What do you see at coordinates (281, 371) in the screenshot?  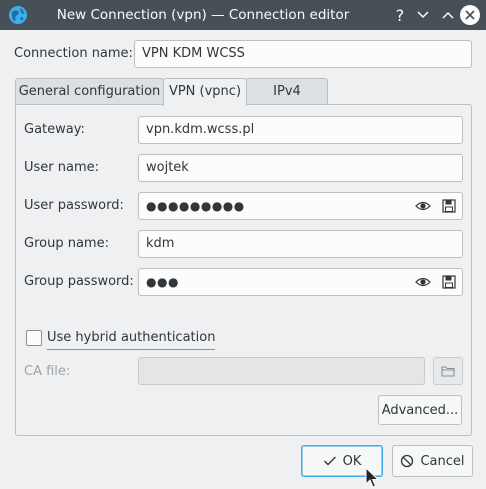 I see `ca-file-input` at bounding box center [281, 371].